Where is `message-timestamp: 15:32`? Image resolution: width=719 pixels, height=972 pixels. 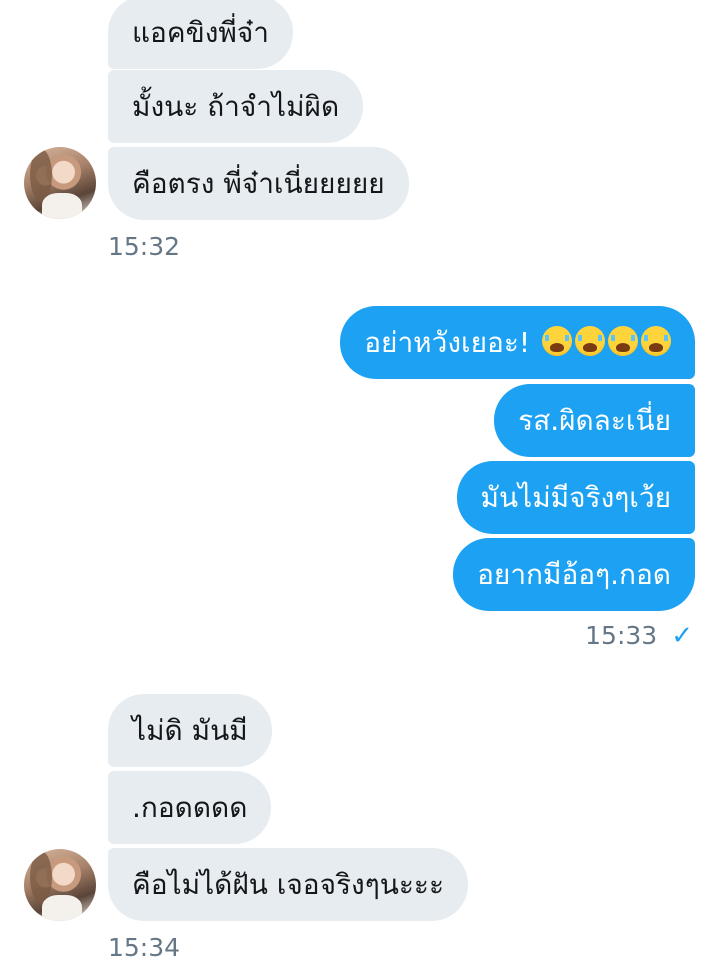 message-timestamp: 15:32 is located at coordinates (144, 246).